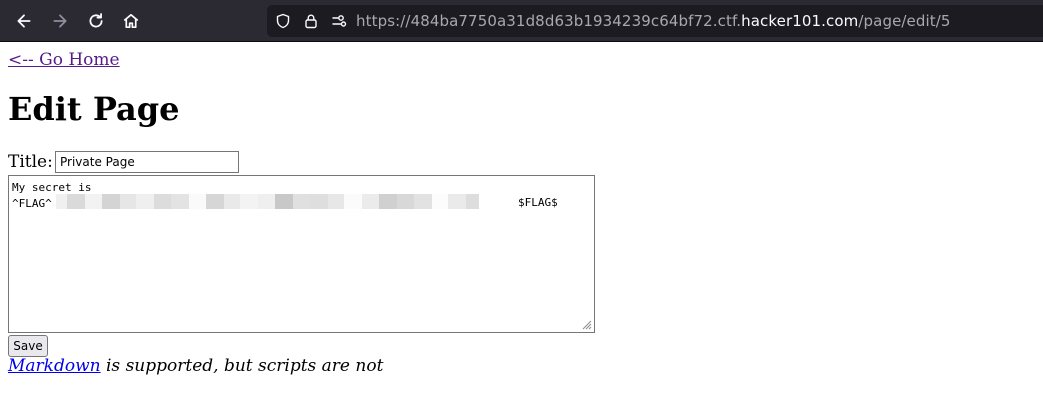  What do you see at coordinates (538, 202) in the screenshot?
I see `flag-suffix: $FLAG$` at bounding box center [538, 202].